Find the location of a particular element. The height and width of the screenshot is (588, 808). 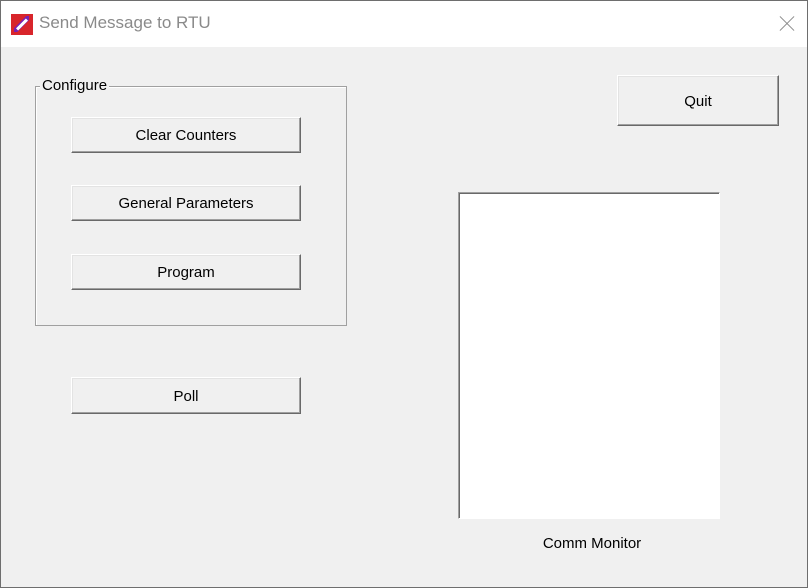

poll-button-label: Poll is located at coordinates (186, 396).